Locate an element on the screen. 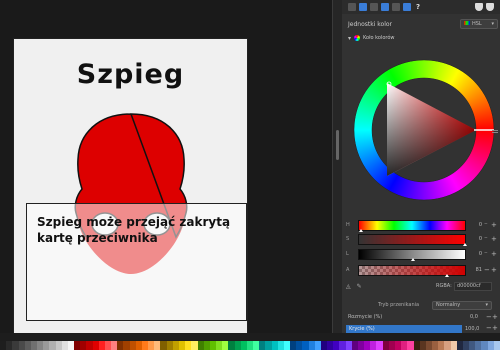 The height and width of the screenshot is (350, 500). saturation-slider-row: S 0 ⁻ + is located at coordinates (422, 239).